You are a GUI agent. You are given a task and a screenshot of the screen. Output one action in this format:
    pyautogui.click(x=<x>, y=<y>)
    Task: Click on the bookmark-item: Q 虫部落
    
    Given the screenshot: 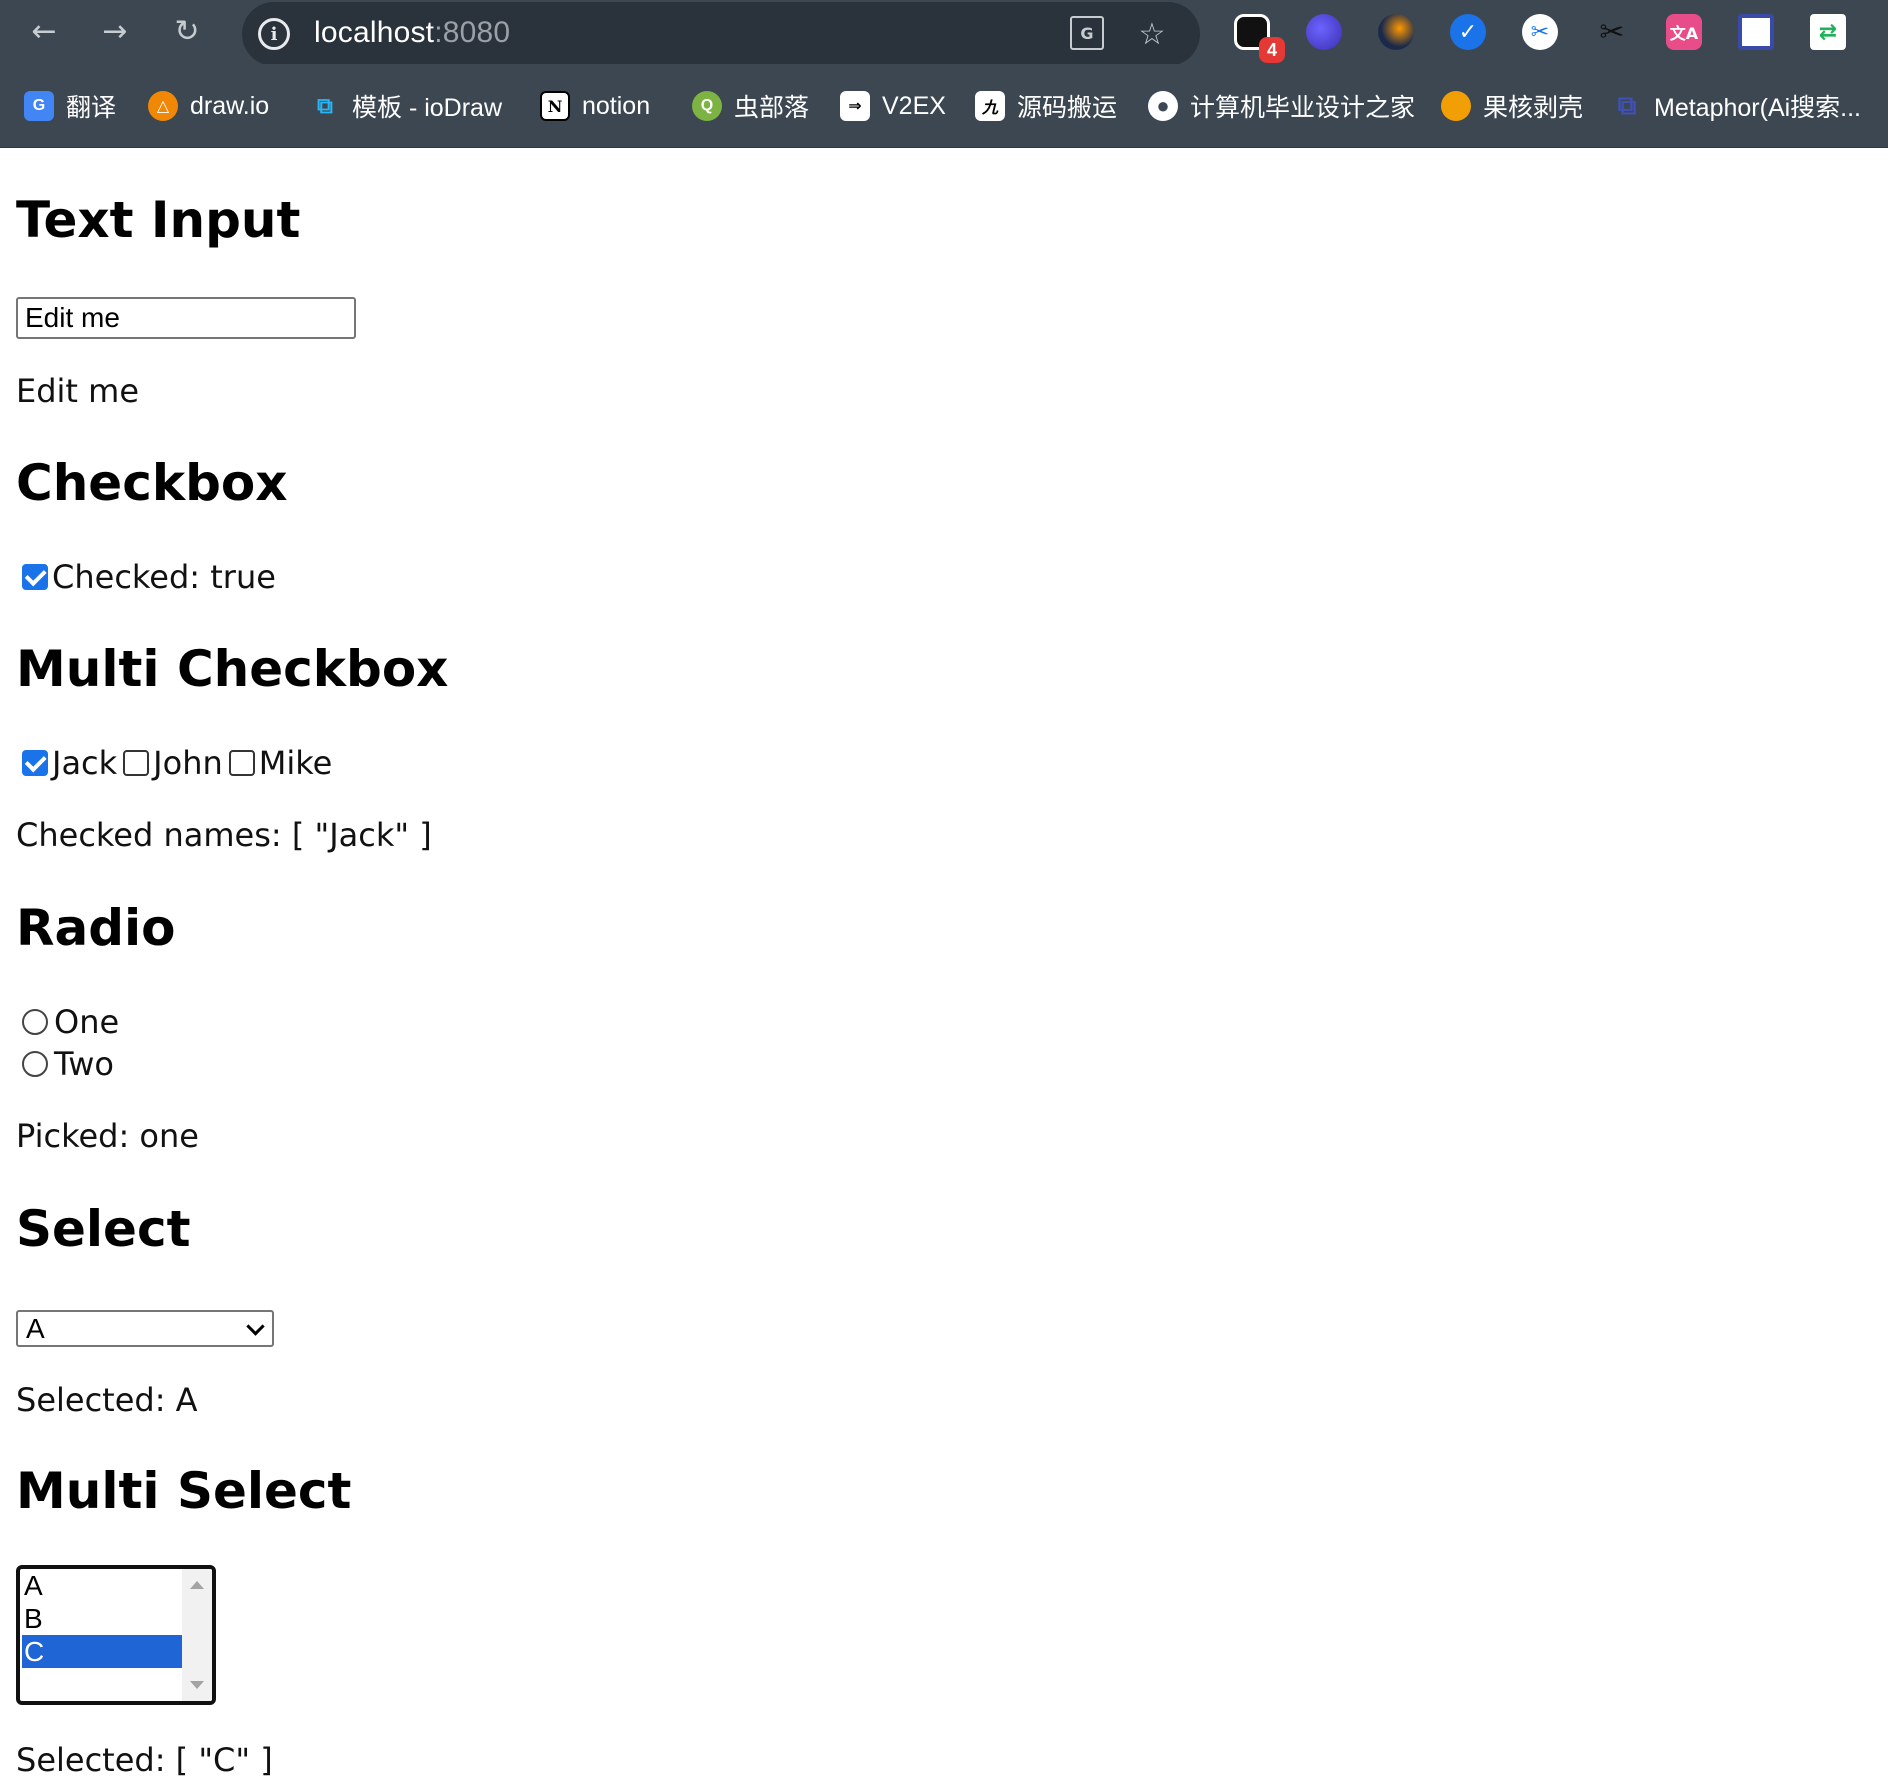 What is the action you would take?
    pyautogui.click(x=750, y=106)
    